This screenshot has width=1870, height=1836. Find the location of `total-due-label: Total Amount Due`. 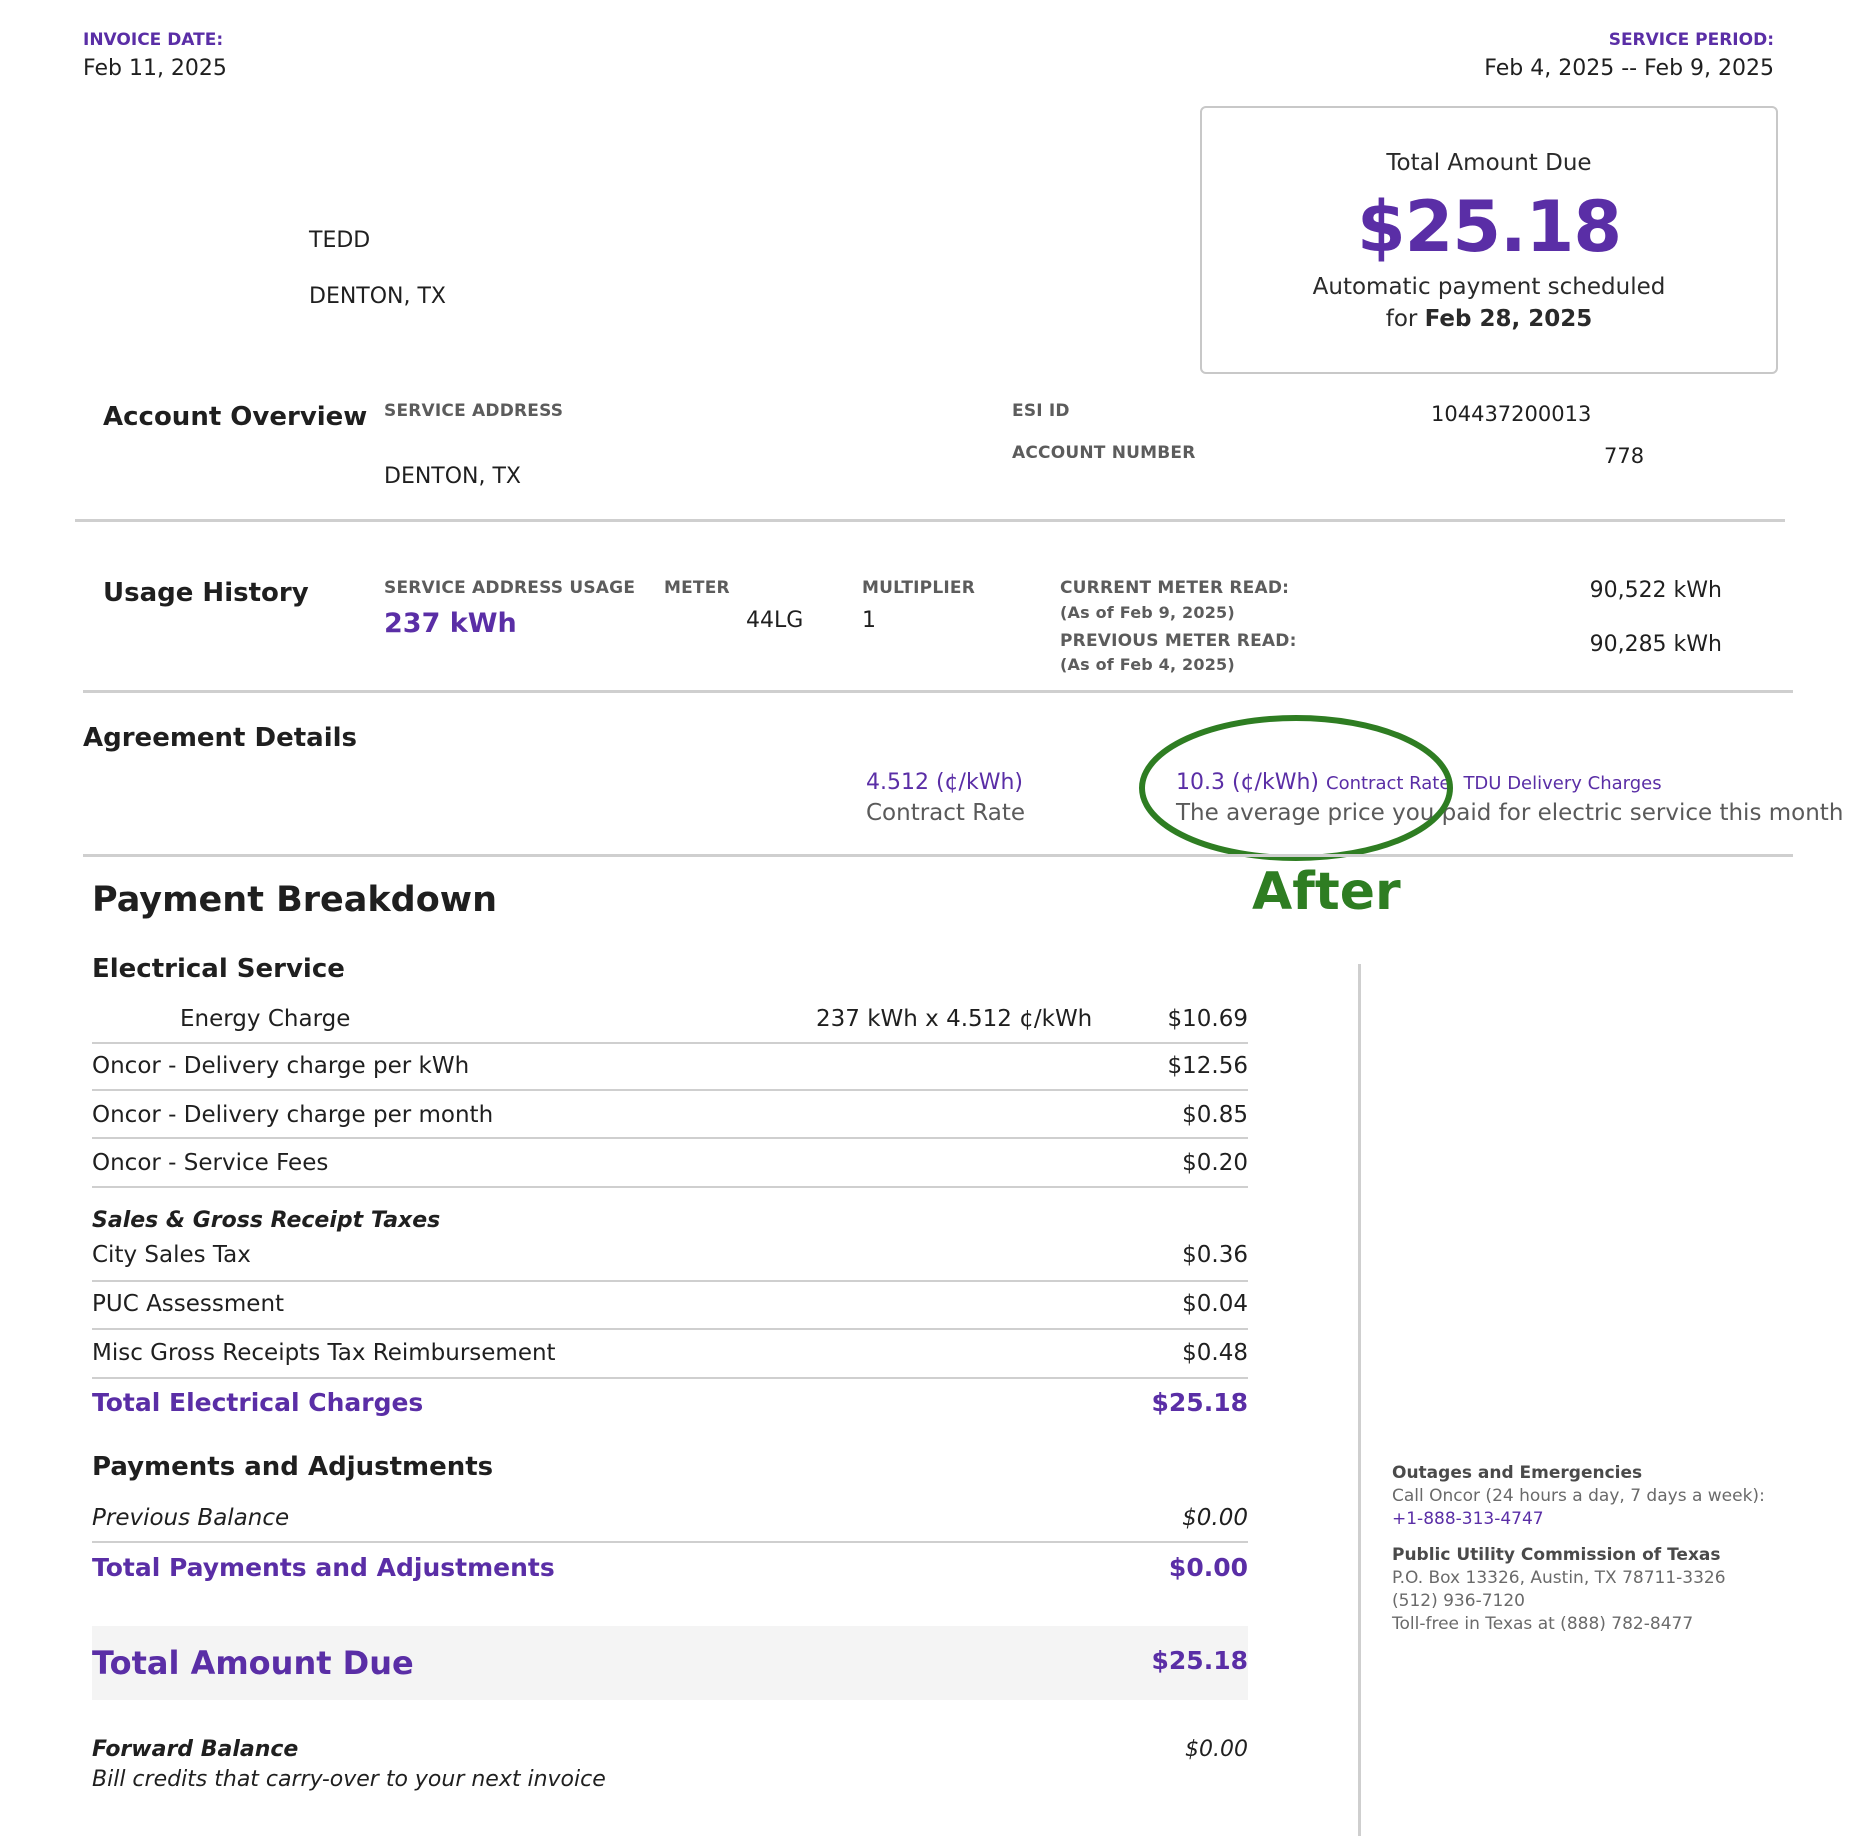

total-due-label: Total Amount Due is located at coordinates (253, 1663).